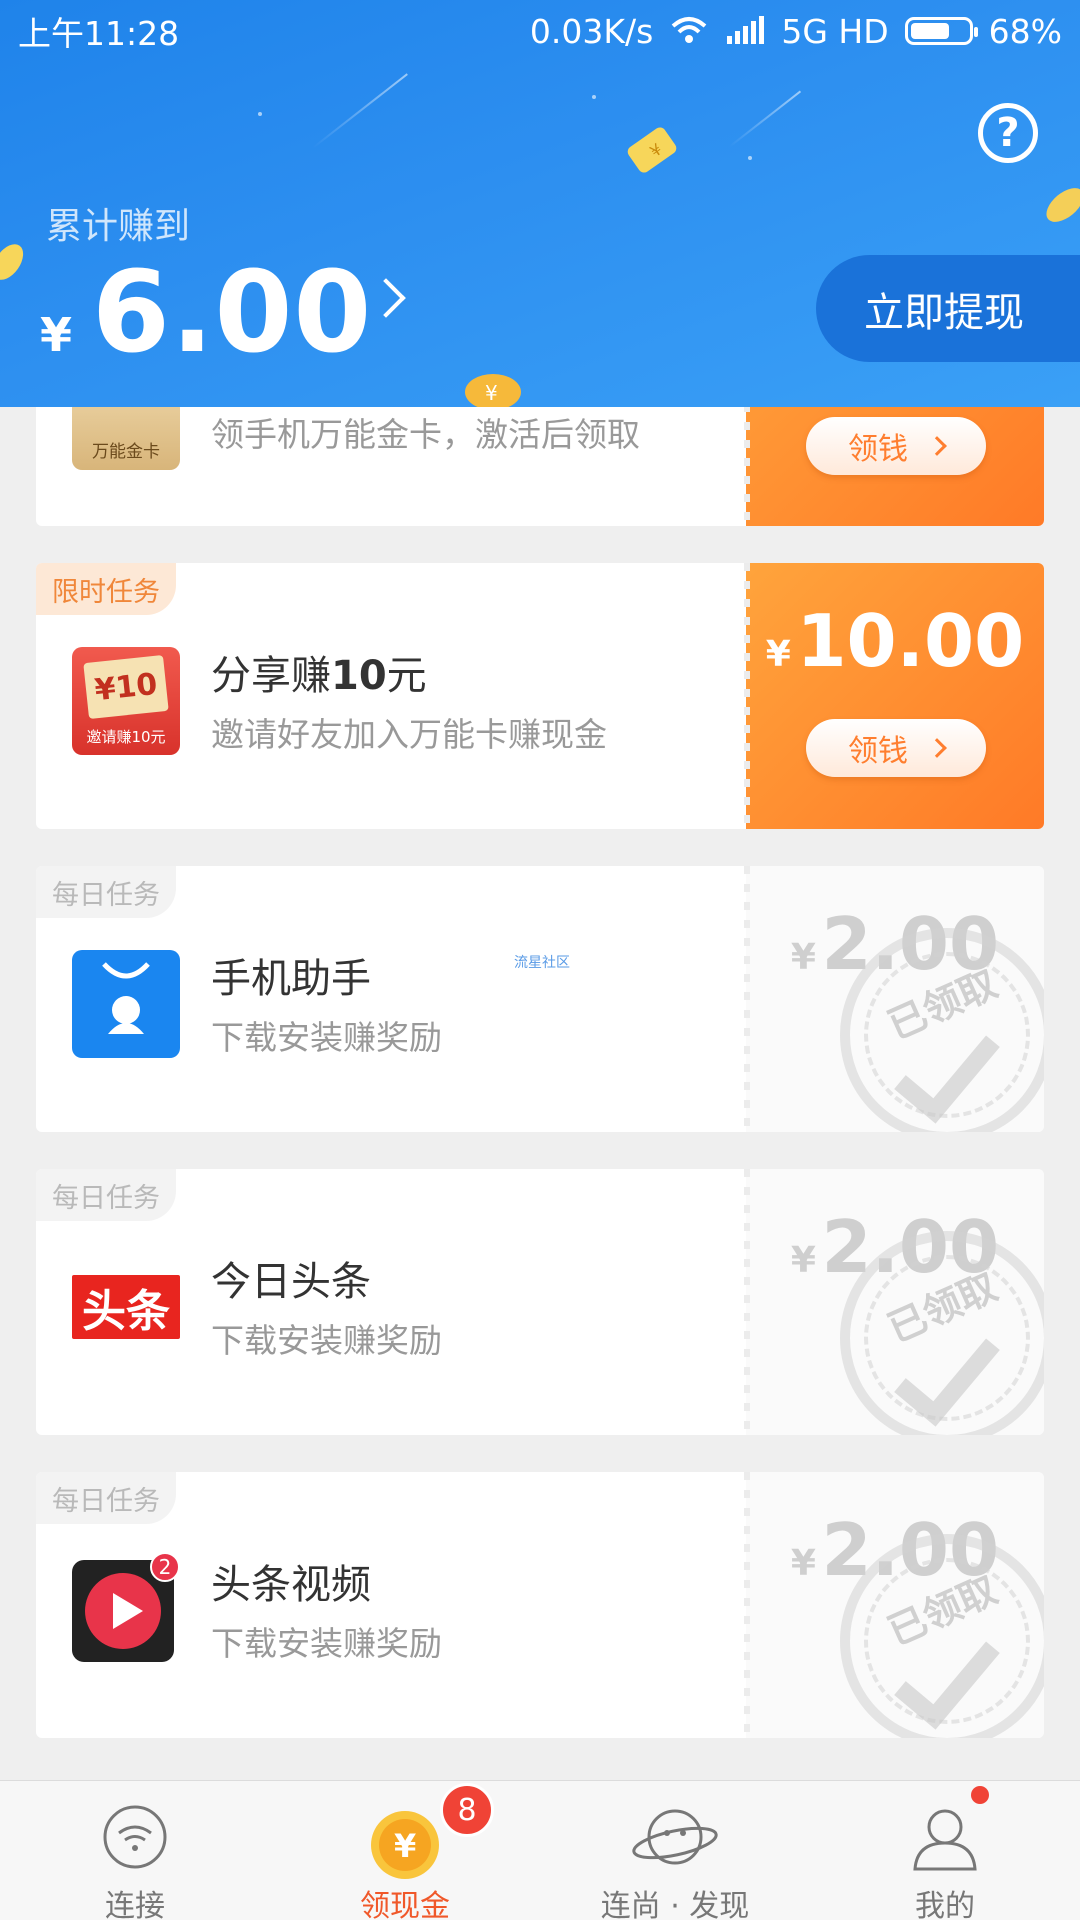  I want to click on tab-connect: 连接, so click(135, 1850).